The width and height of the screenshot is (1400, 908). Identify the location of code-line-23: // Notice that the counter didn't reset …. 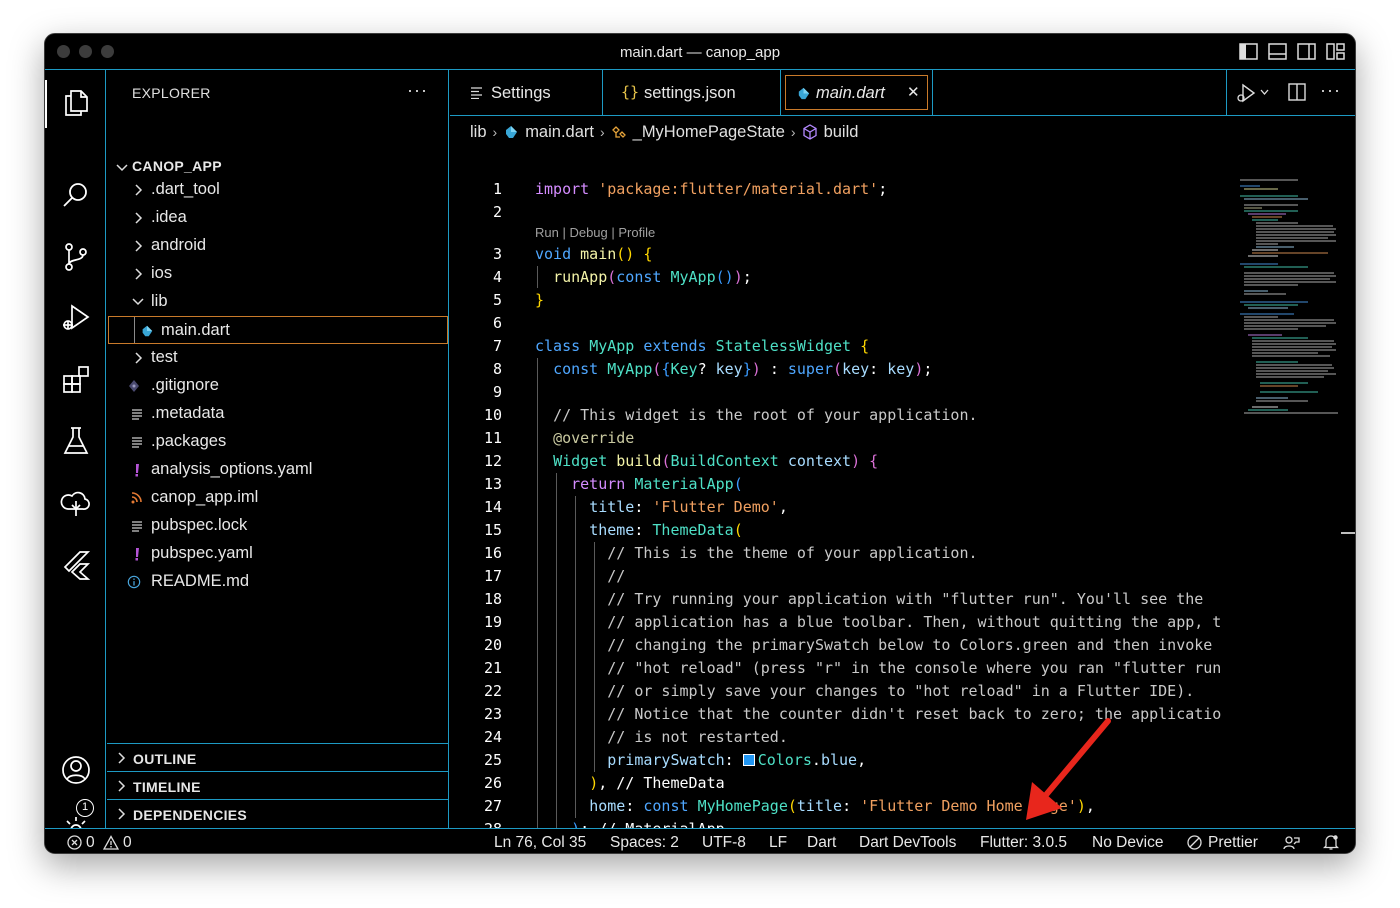
(914, 714).